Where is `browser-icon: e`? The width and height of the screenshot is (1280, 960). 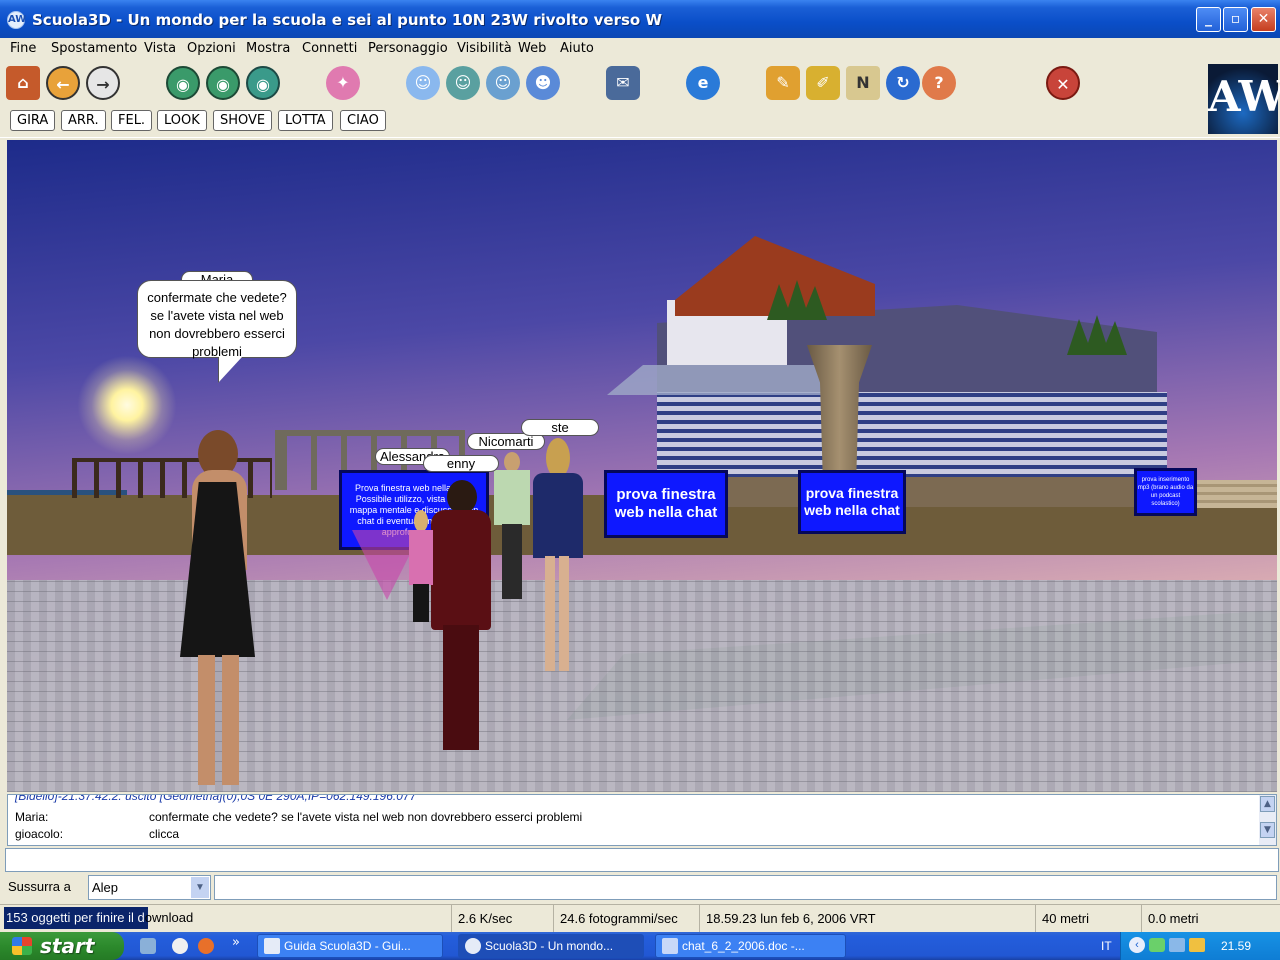
browser-icon: e is located at coordinates (703, 83).